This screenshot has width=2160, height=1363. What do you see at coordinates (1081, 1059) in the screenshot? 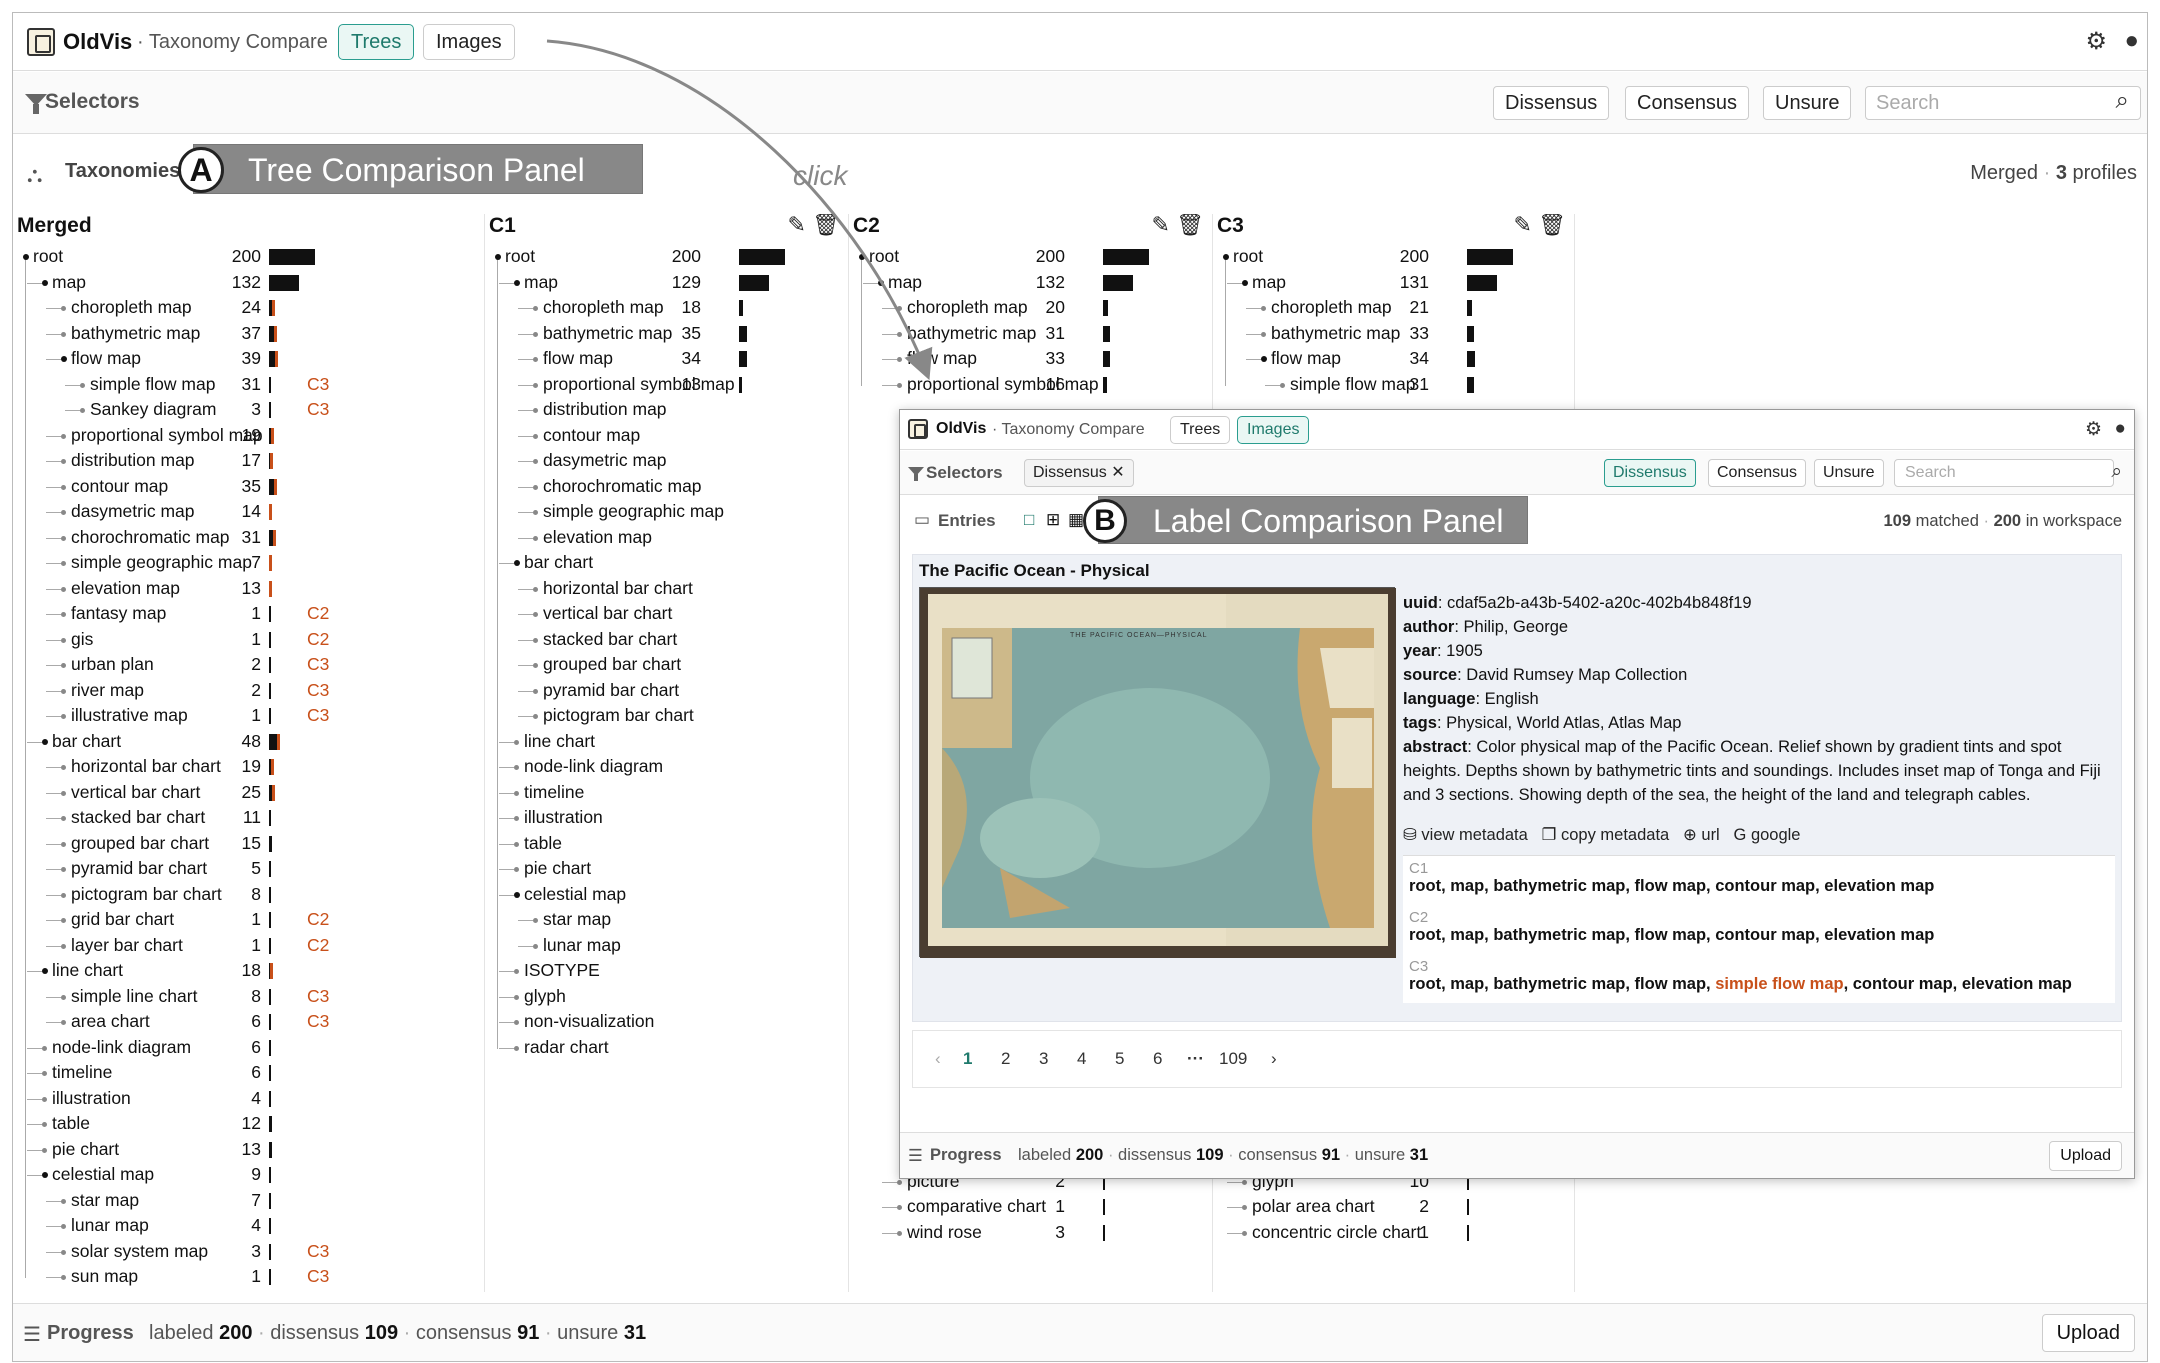
I see `page-4: 4` at bounding box center [1081, 1059].